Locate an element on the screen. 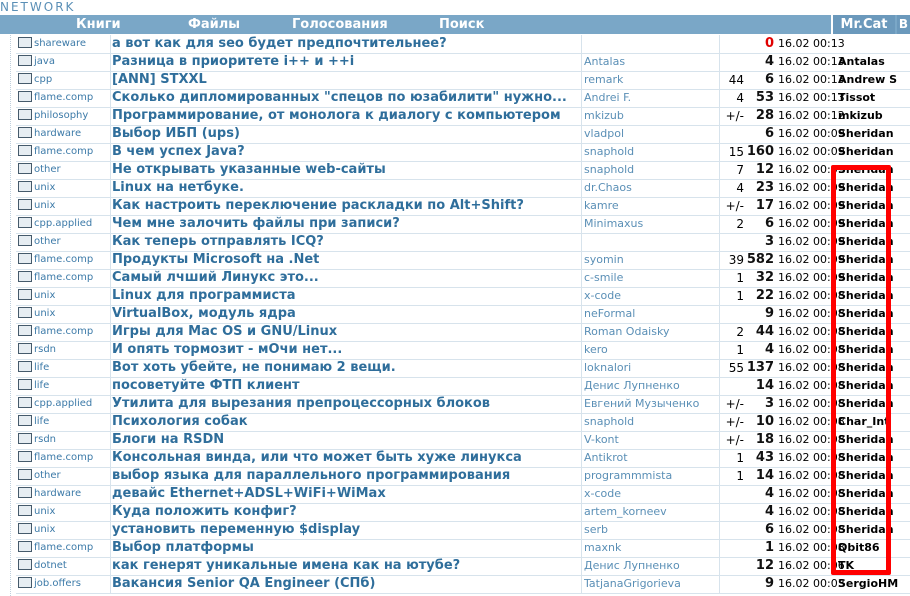  topic-author: c-smile is located at coordinates (652, 278).